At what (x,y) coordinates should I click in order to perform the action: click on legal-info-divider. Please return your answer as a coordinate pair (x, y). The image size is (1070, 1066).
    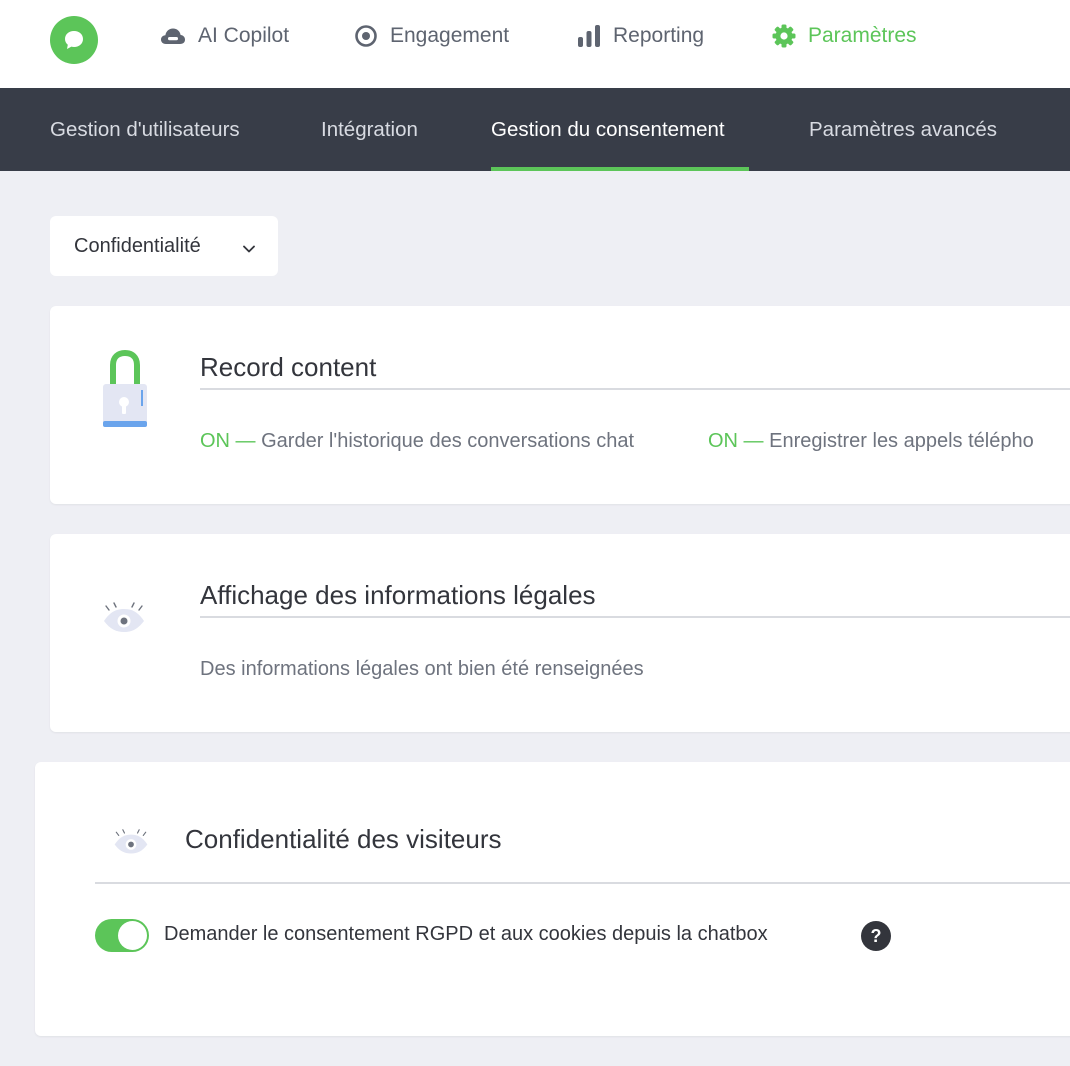
    Looking at the image, I should click on (635, 617).